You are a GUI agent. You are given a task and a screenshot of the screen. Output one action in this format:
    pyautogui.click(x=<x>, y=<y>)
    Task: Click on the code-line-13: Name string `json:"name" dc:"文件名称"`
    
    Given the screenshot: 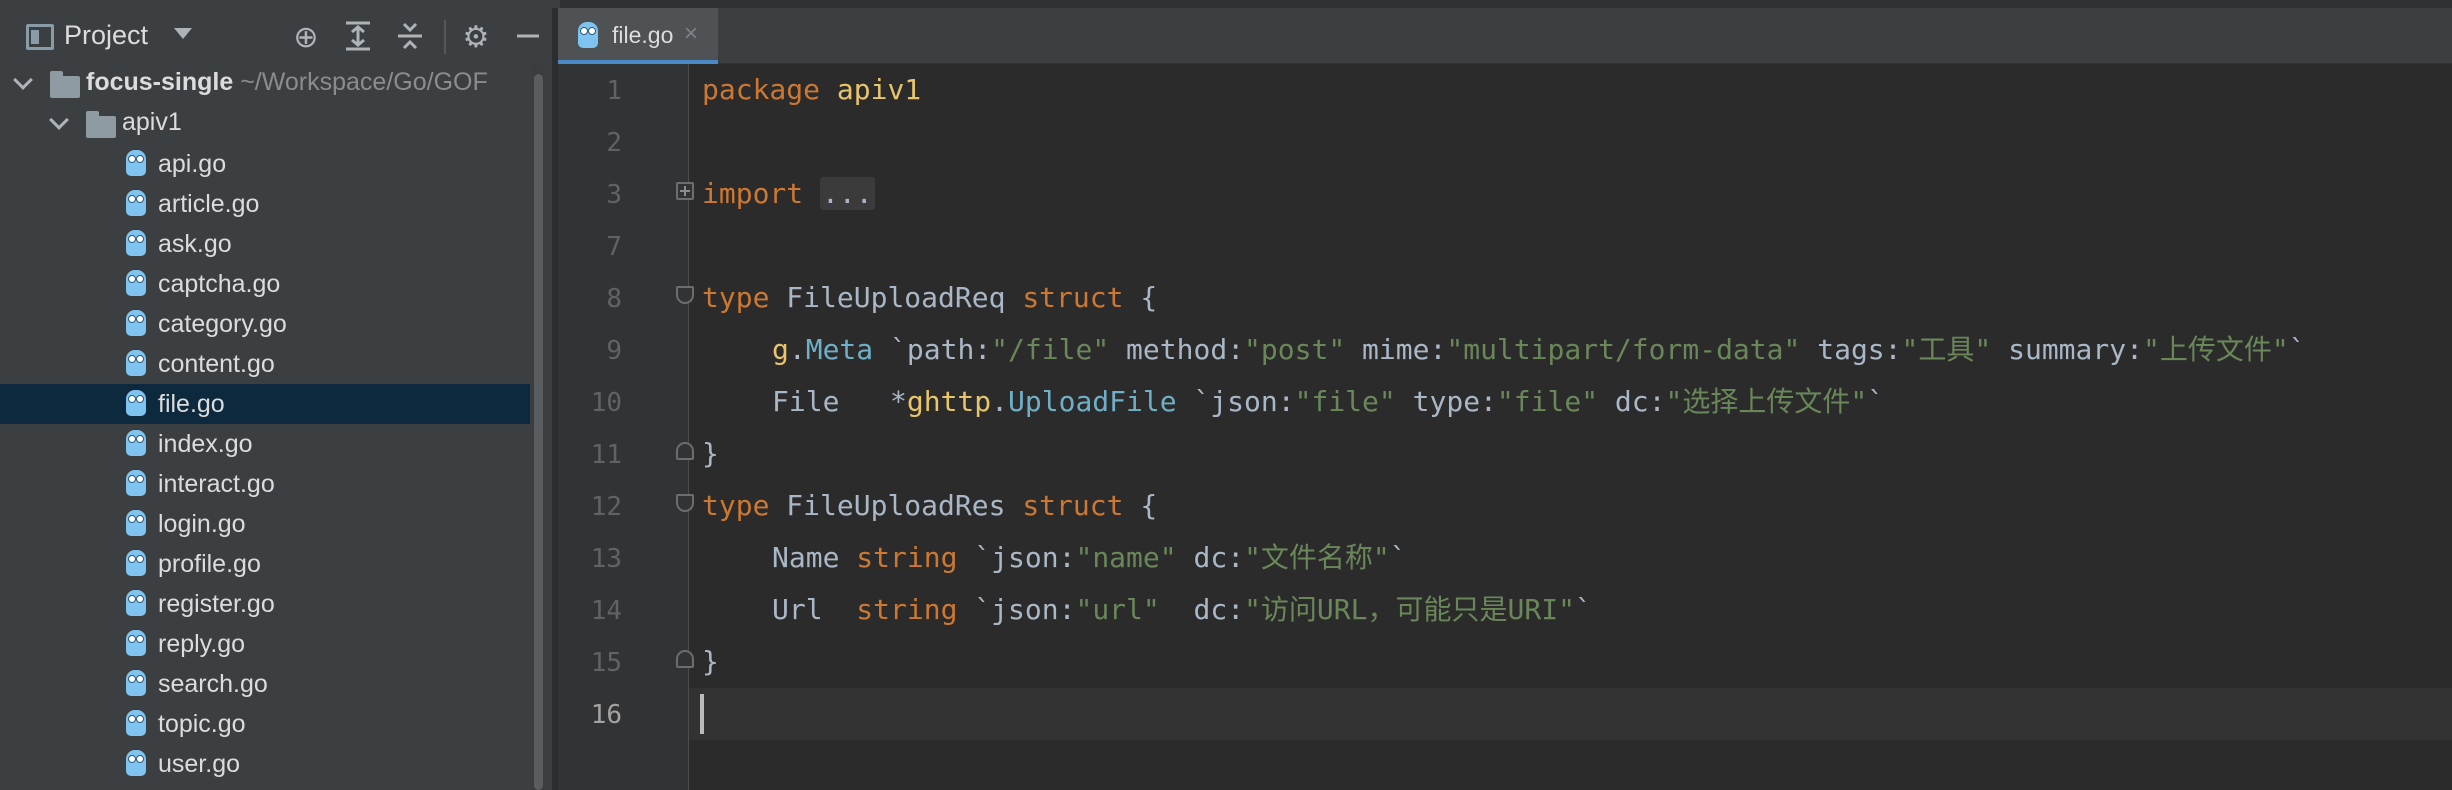 What is the action you would take?
    pyautogui.click(x=1089, y=558)
    